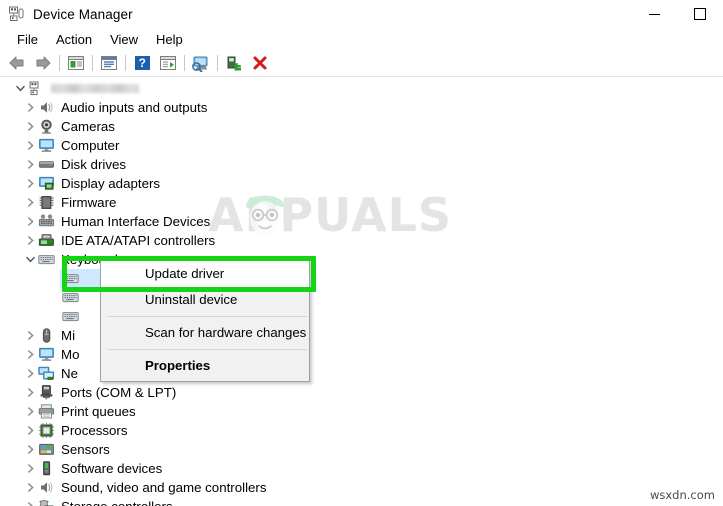 This screenshot has height=506, width=723. I want to click on tree-item-label: Human Interface Devices, so click(136, 221).